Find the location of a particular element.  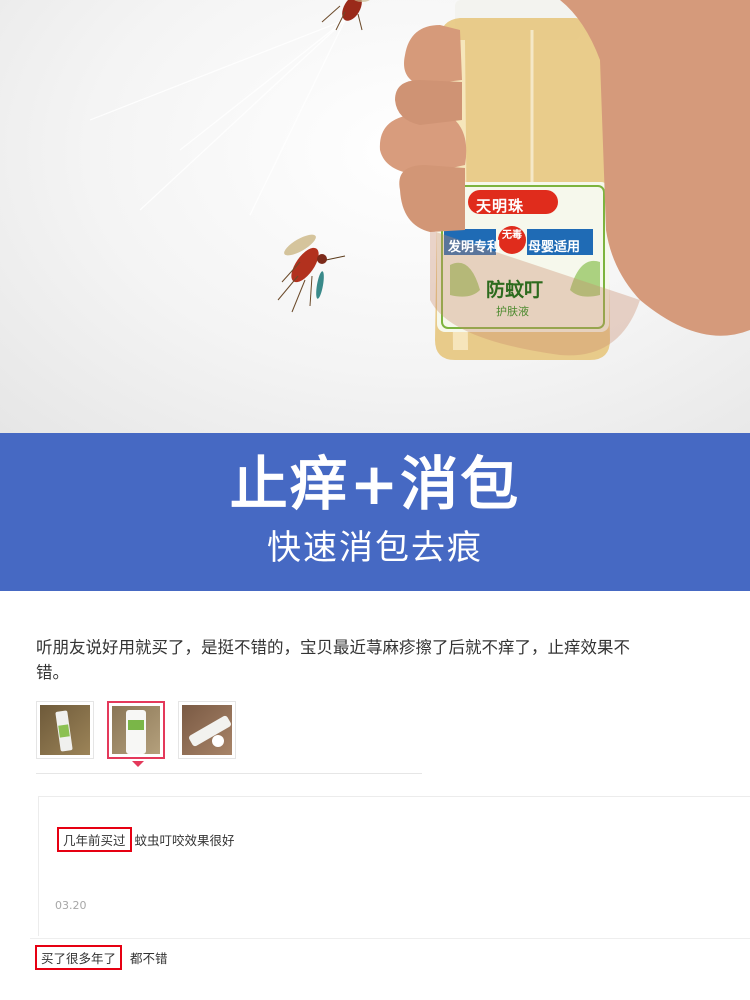

append-review: 几年前买过 蚊虫叮咬效果很好 03.20 is located at coordinates (394, 866).